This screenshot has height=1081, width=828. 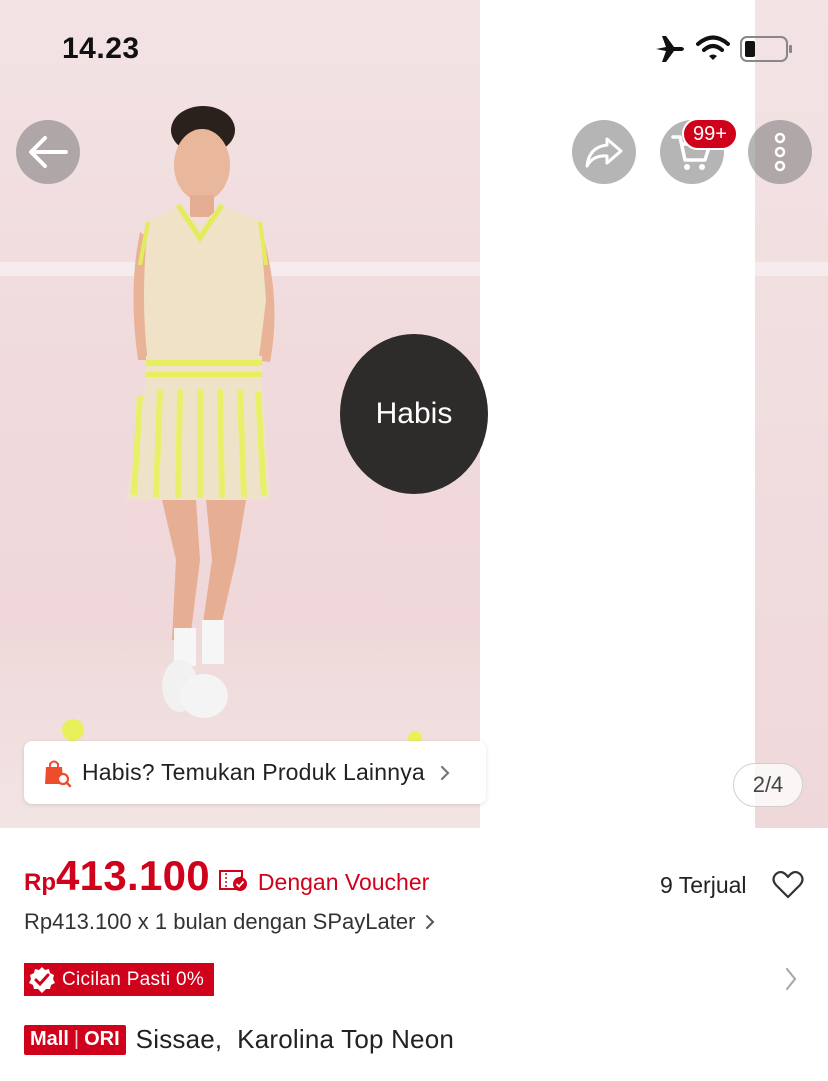 I want to click on cart-count-badge: 99+, so click(x=710, y=134).